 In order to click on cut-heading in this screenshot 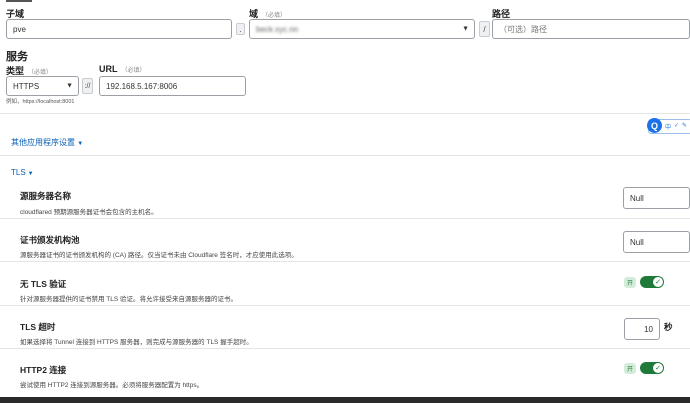, I will do `click(36, 1)`.